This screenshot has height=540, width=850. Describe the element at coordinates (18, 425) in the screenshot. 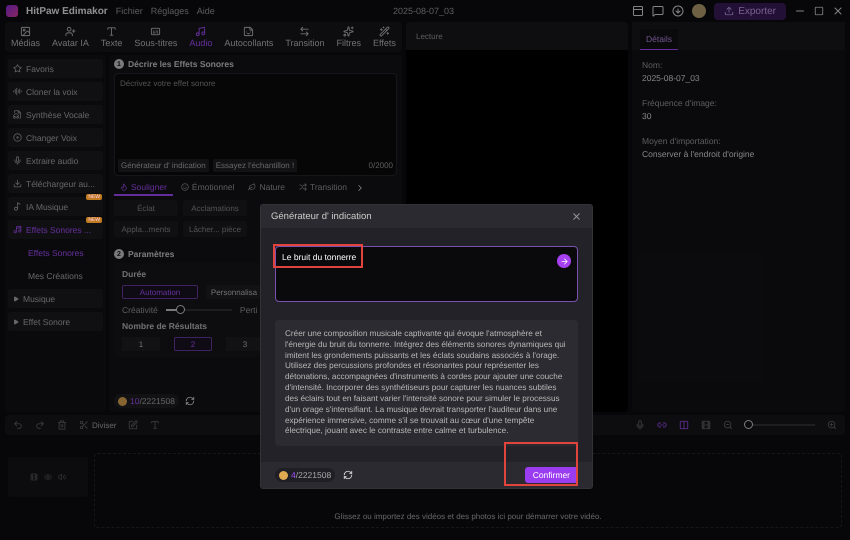

I see `undo-icon` at that location.